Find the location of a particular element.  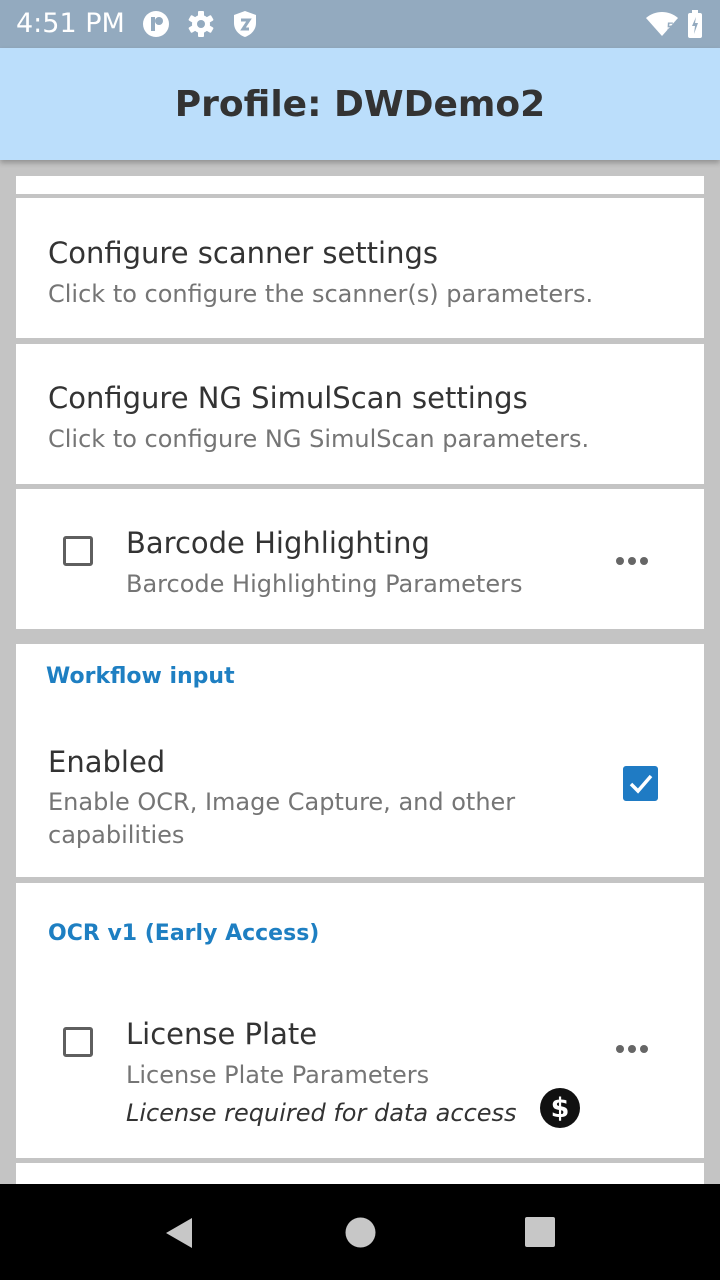

back-icon is located at coordinates (179, 1233).